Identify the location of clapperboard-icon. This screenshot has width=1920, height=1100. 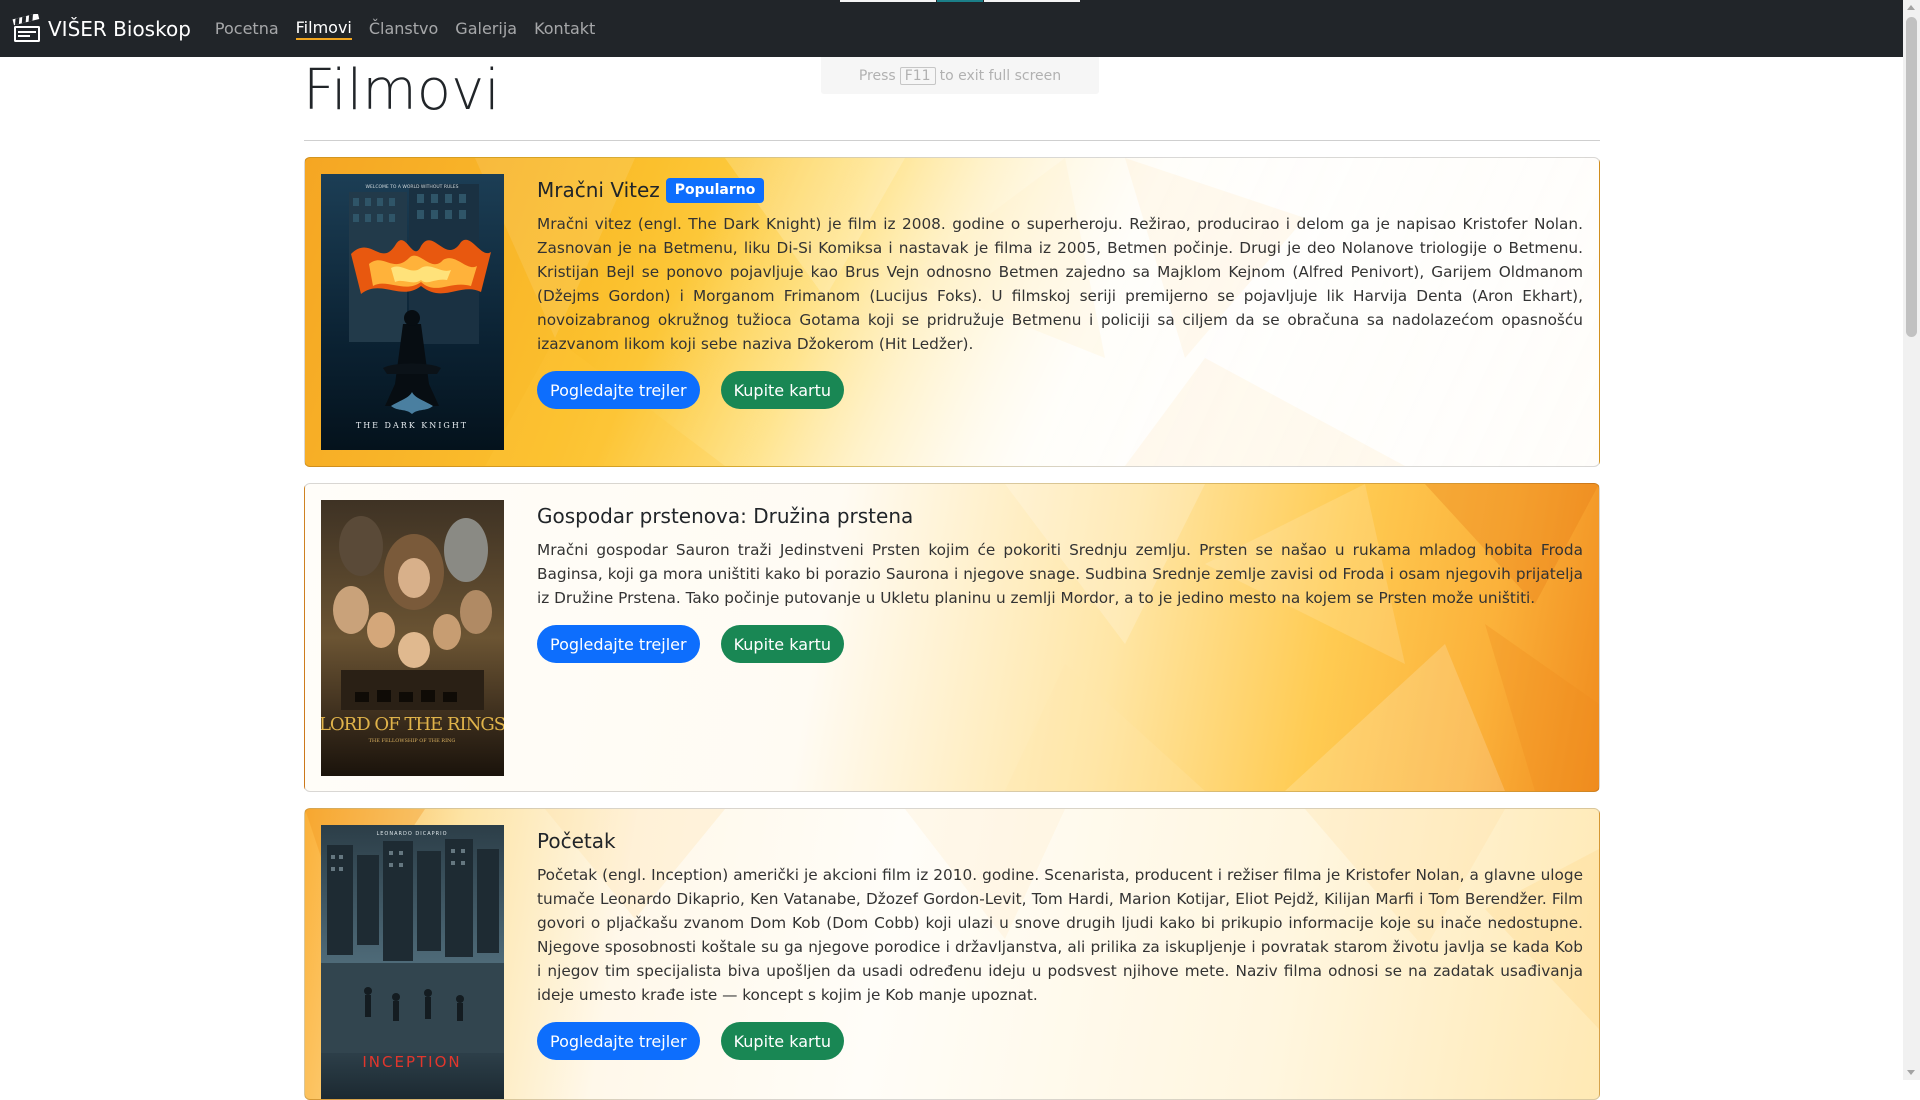
(26, 27).